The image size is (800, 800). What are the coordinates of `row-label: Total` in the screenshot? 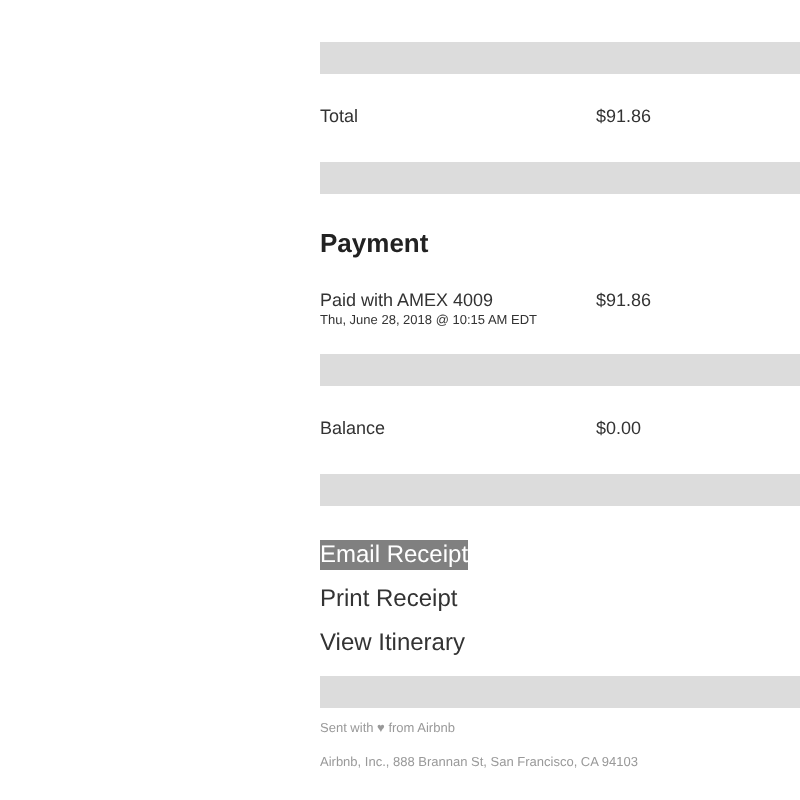 It's located at (340, 117).